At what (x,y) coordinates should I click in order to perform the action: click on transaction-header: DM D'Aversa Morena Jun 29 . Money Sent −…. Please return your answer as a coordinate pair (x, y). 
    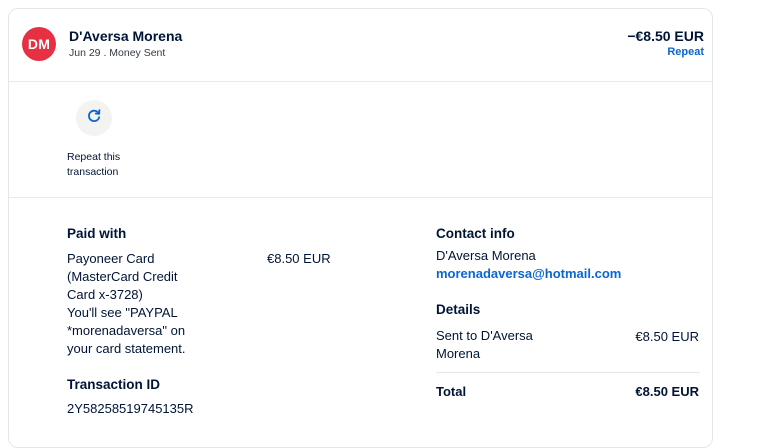
    Looking at the image, I should click on (360, 45).